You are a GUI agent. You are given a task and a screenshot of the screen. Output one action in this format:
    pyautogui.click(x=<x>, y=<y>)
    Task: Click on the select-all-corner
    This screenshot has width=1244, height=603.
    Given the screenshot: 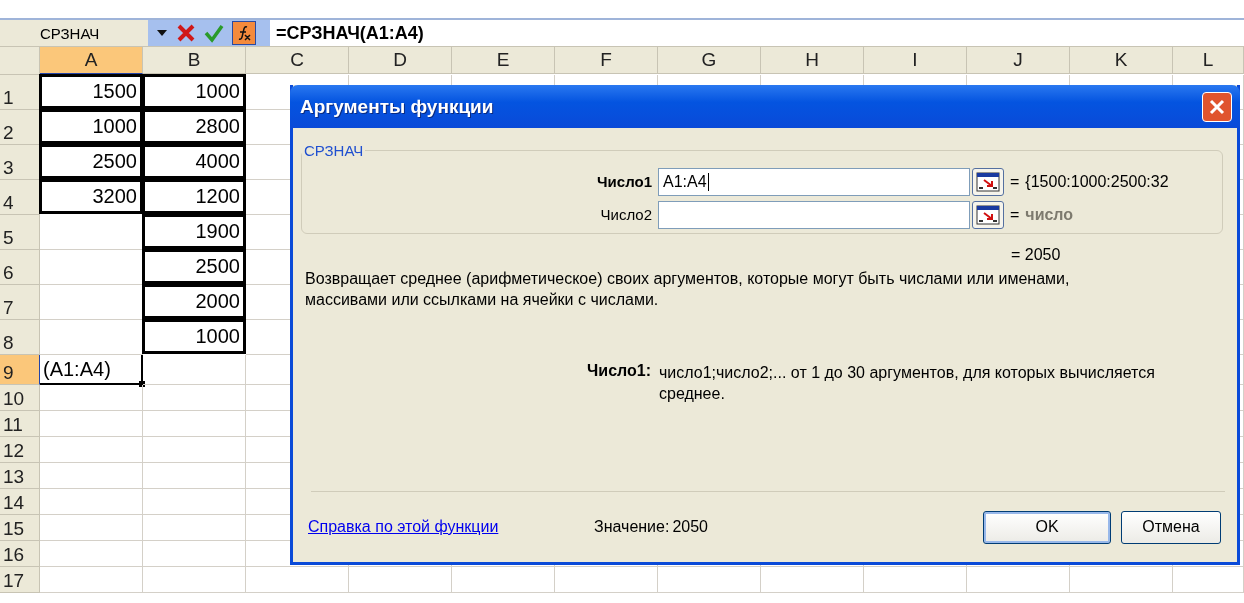 What is the action you would take?
    pyautogui.click(x=20, y=61)
    